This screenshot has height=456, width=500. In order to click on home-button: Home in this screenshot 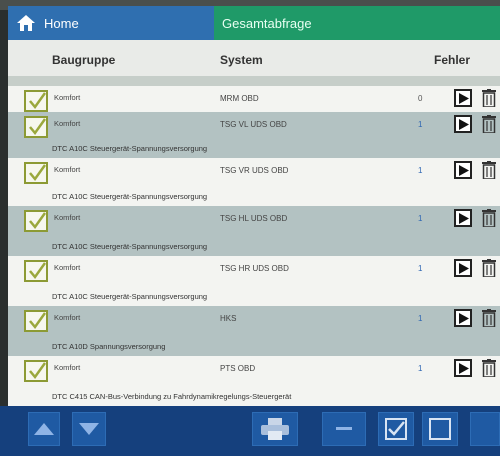, I will do `click(111, 23)`.